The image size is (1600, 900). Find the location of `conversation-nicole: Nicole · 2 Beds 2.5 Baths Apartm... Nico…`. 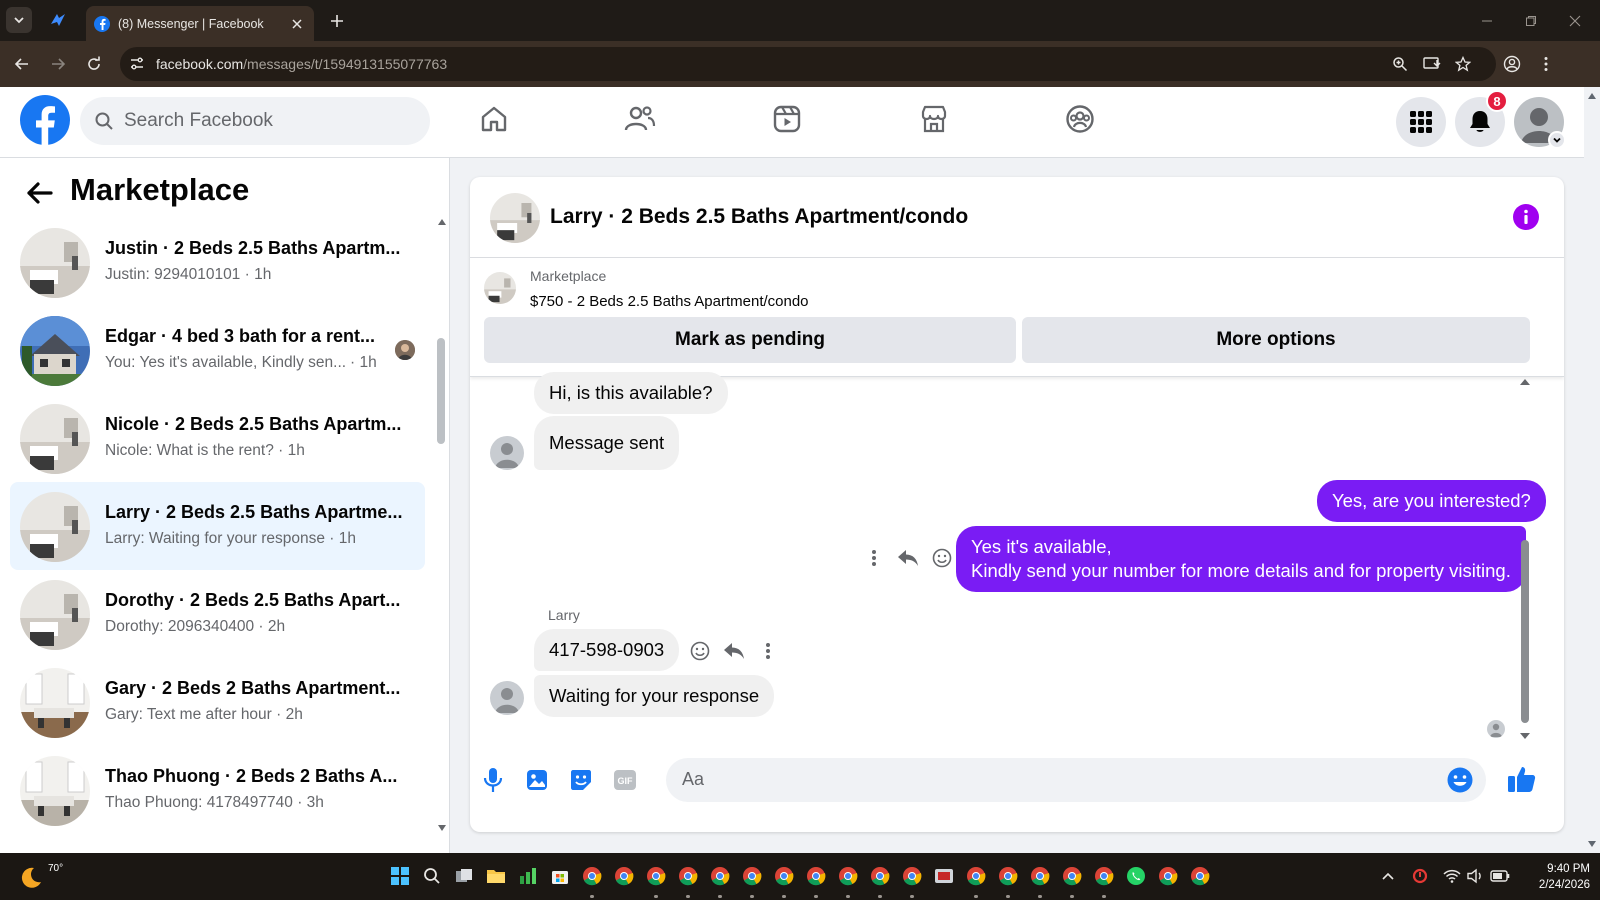

conversation-nicole: Nicole · 2 Beds 2.5 Baths Apartm... Nico… is located at coordinates (217, 438).